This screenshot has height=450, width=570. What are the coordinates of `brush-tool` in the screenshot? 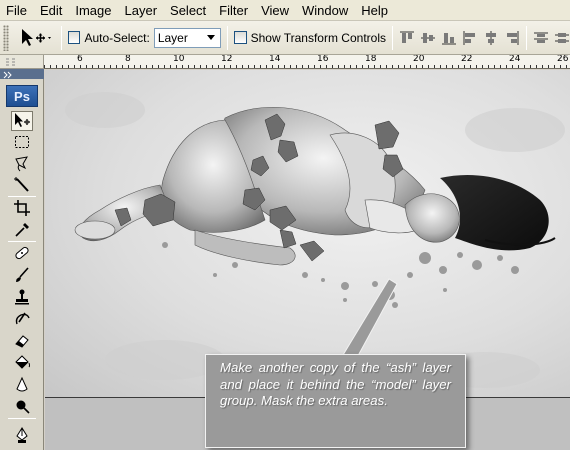 It's located at (22, 275).